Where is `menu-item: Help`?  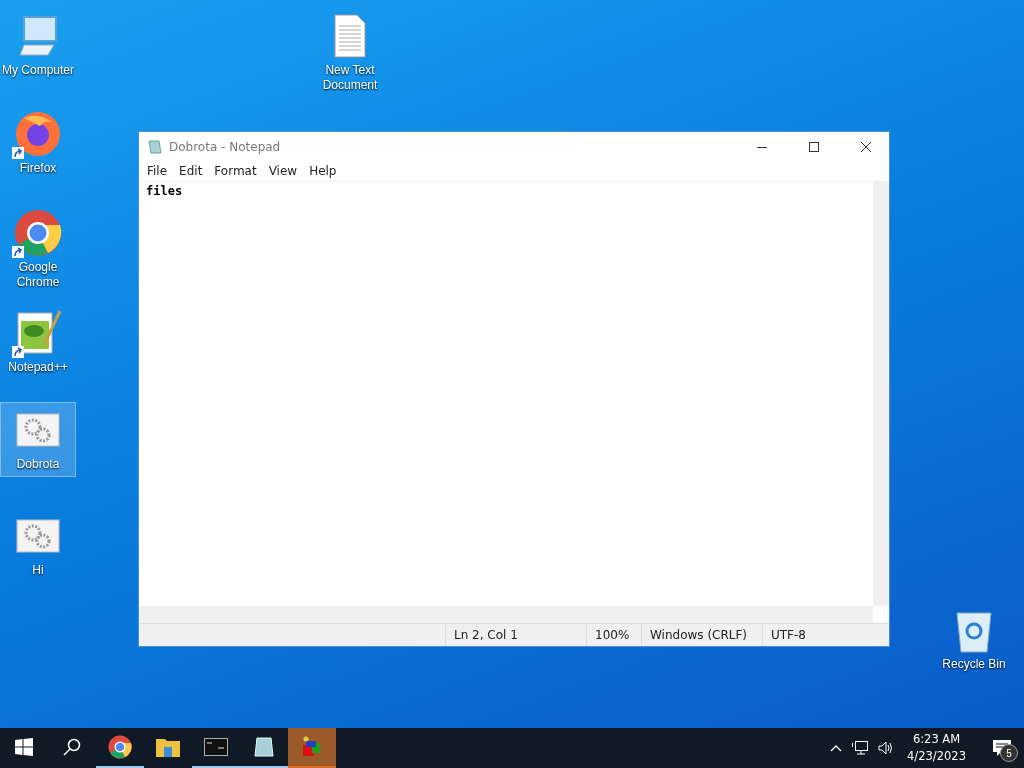 menu-item: Help is located at coordinates (323, 171).